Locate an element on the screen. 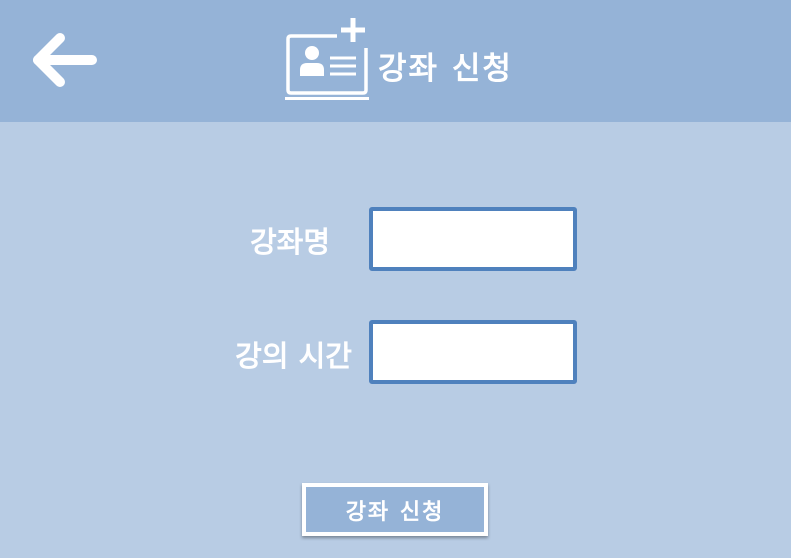 The height and width of the screenshot is (558, 791). course-name-input is located at coordinates (473, 239).